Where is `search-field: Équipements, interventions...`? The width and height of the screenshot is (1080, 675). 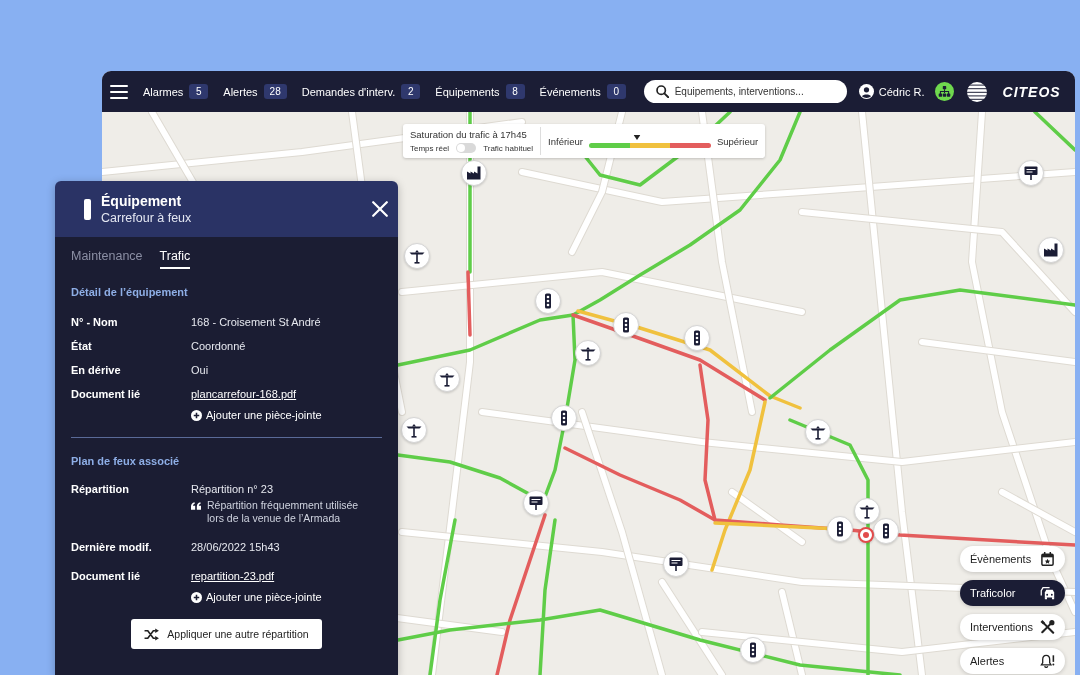
search-field: Équipements, interventions... is located at coordinates (745, 91).